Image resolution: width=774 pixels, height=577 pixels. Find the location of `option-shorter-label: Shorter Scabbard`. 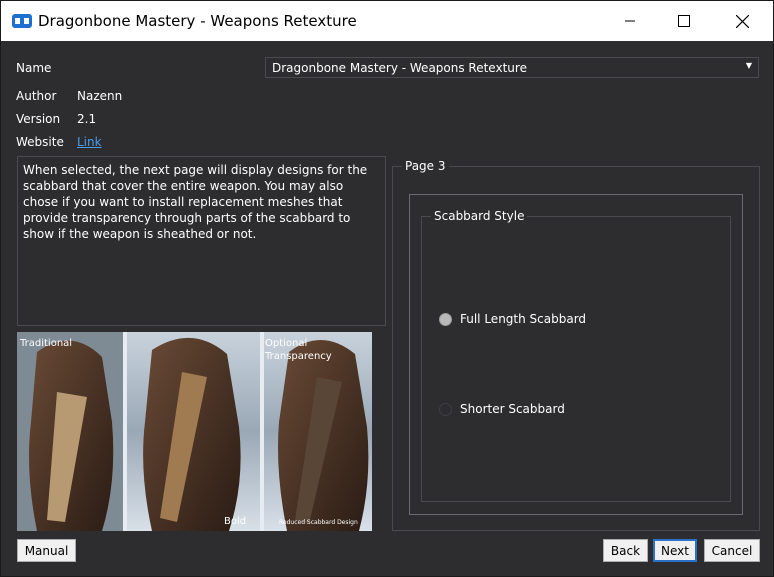

option-shorter-label: Shorter Scabbard is located at coordinates (512, 409).